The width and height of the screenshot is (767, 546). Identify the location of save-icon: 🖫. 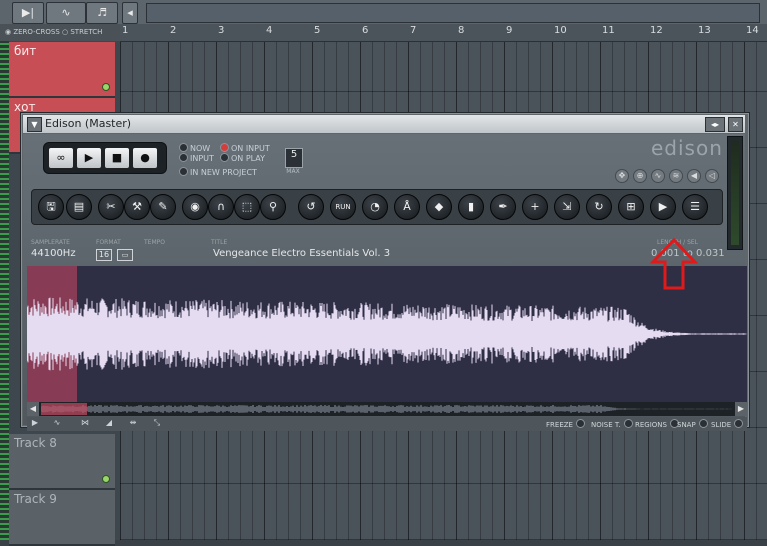
(51, 207).